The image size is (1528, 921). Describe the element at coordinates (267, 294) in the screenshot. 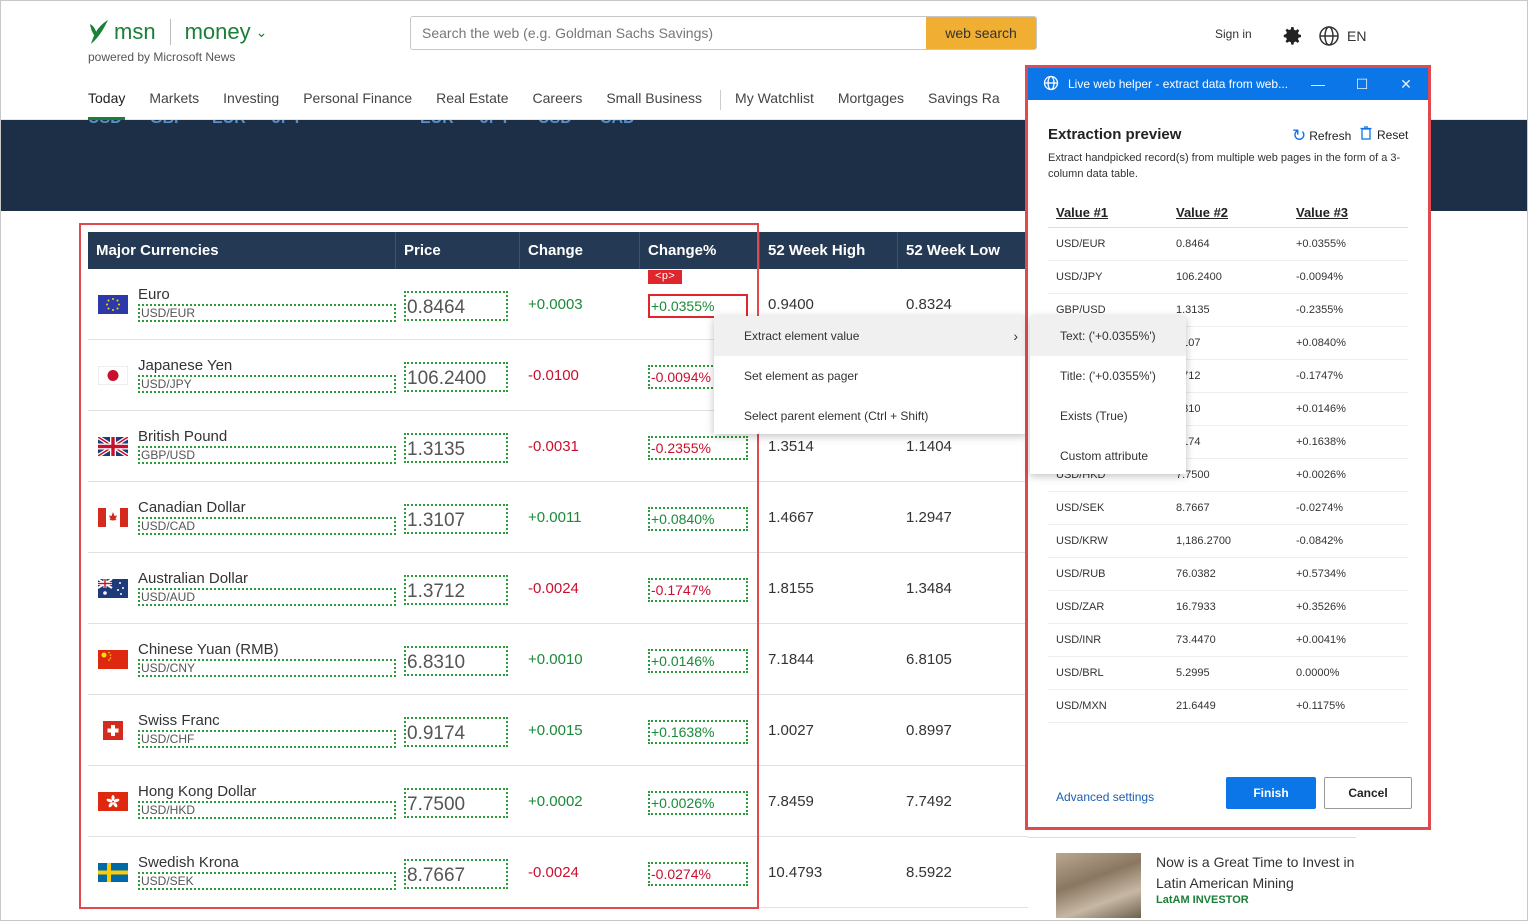

I see `currency-name: Euro` at that location.